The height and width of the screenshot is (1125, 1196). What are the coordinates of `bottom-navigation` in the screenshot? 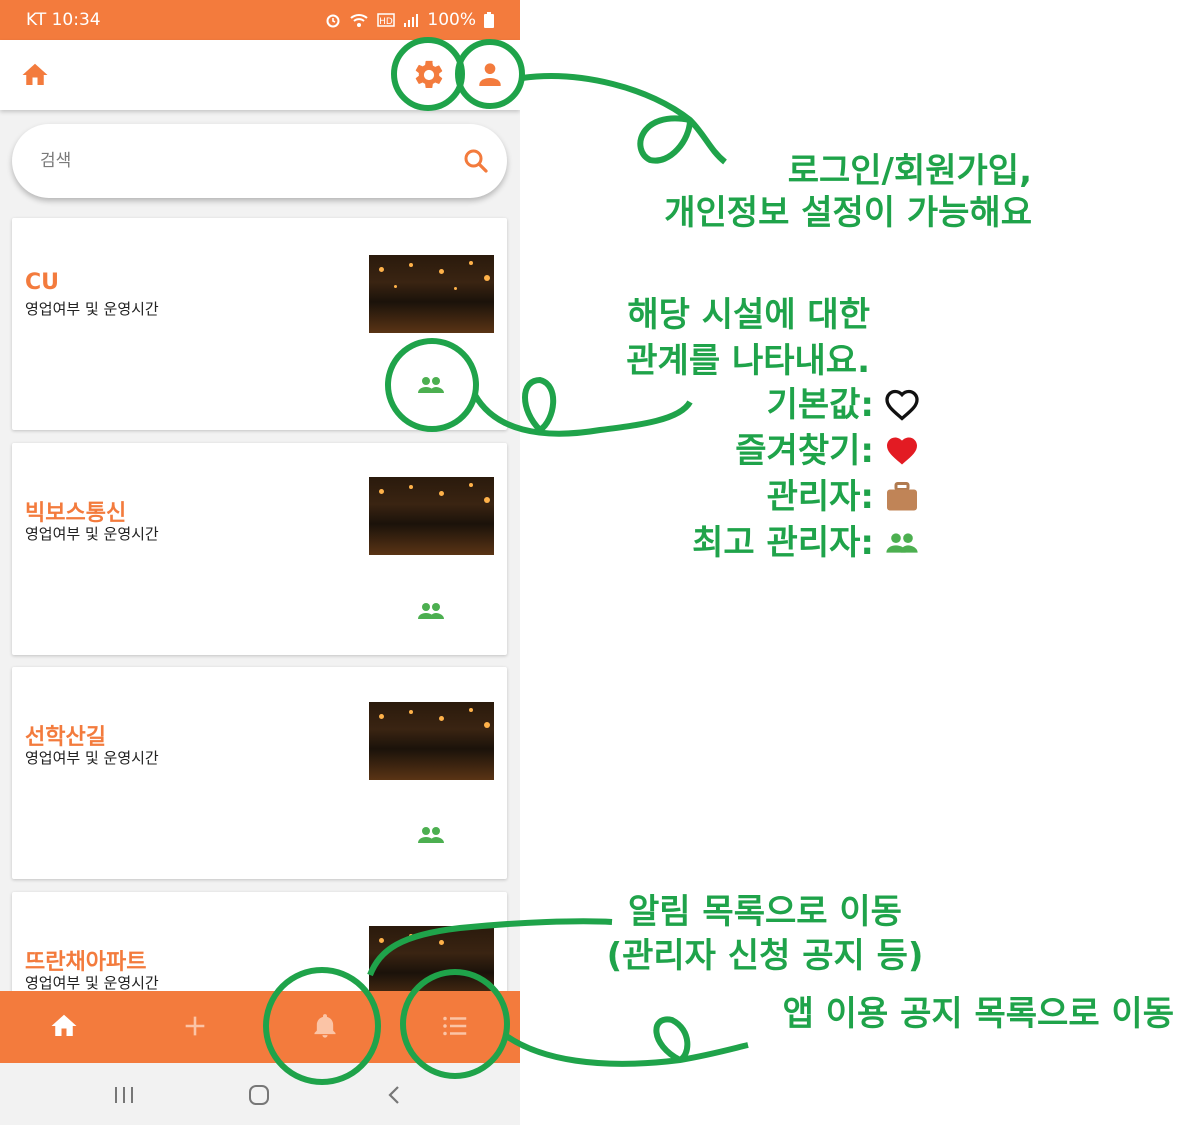 It's located at (260, 1027).